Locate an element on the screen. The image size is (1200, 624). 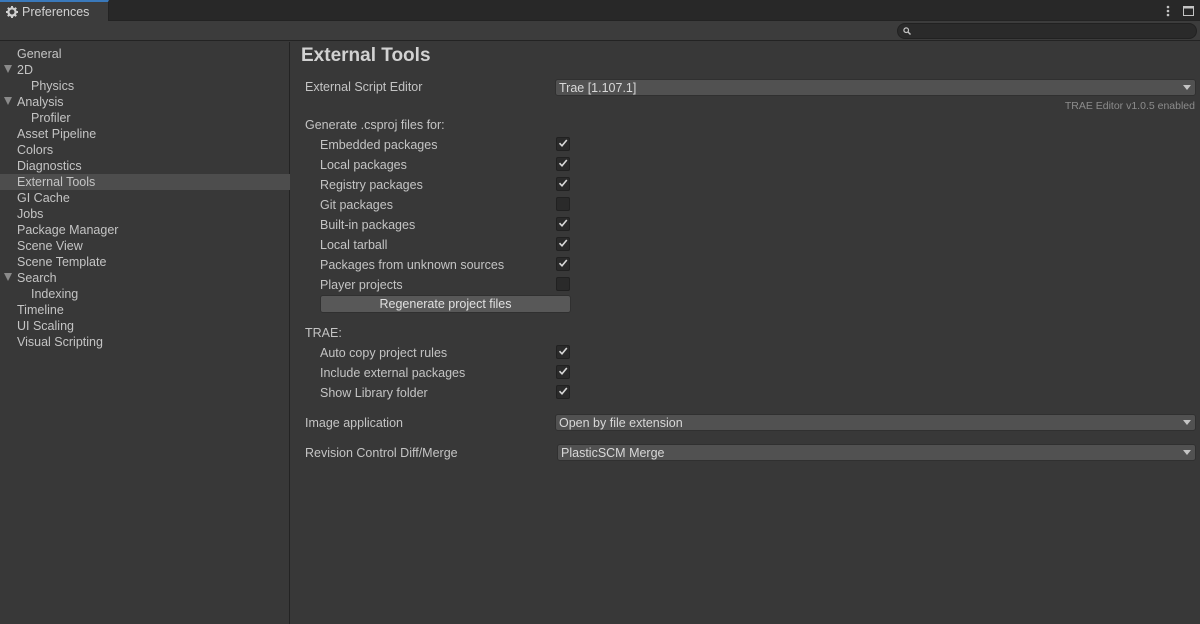
window-controls is located at coordinates (1178, 11).